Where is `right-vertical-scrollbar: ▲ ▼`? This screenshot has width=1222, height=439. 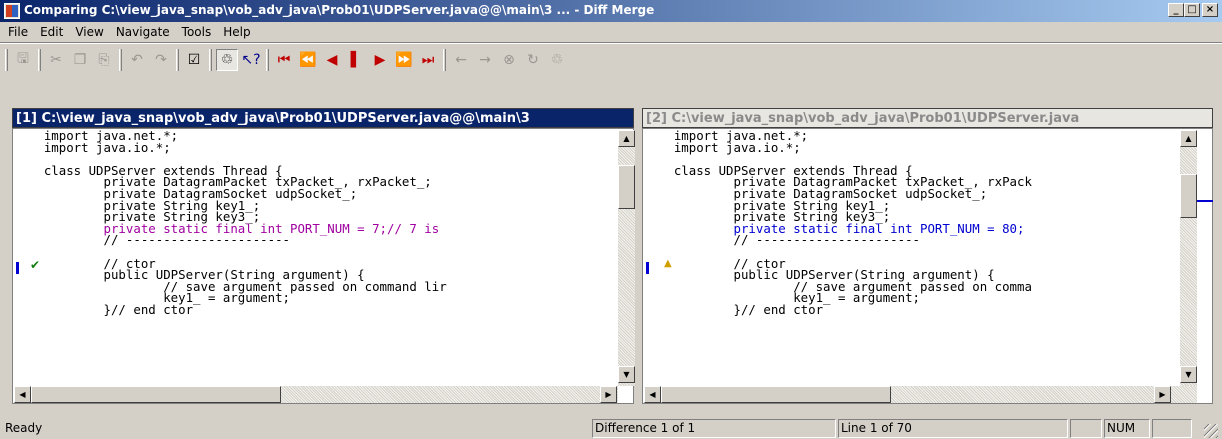 right-vertical-scrollbar: ▲ ▼ is located at coordinates (1188, 258).